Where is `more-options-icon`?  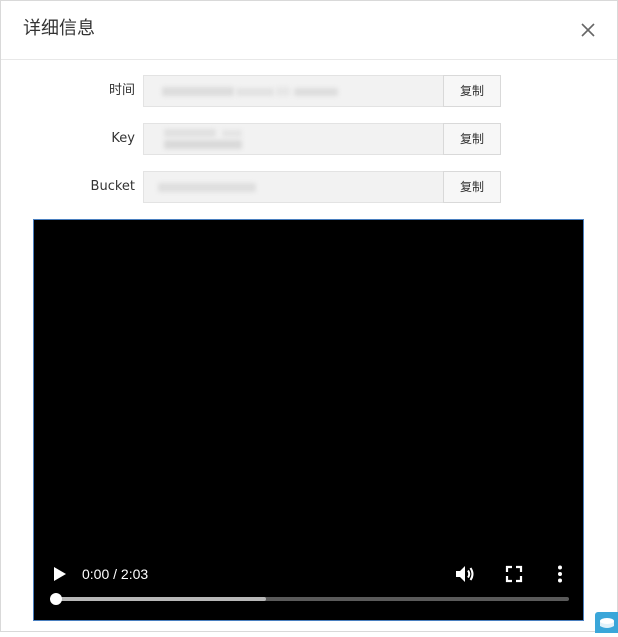
more-options-icon is located at coordinates (560, 574).